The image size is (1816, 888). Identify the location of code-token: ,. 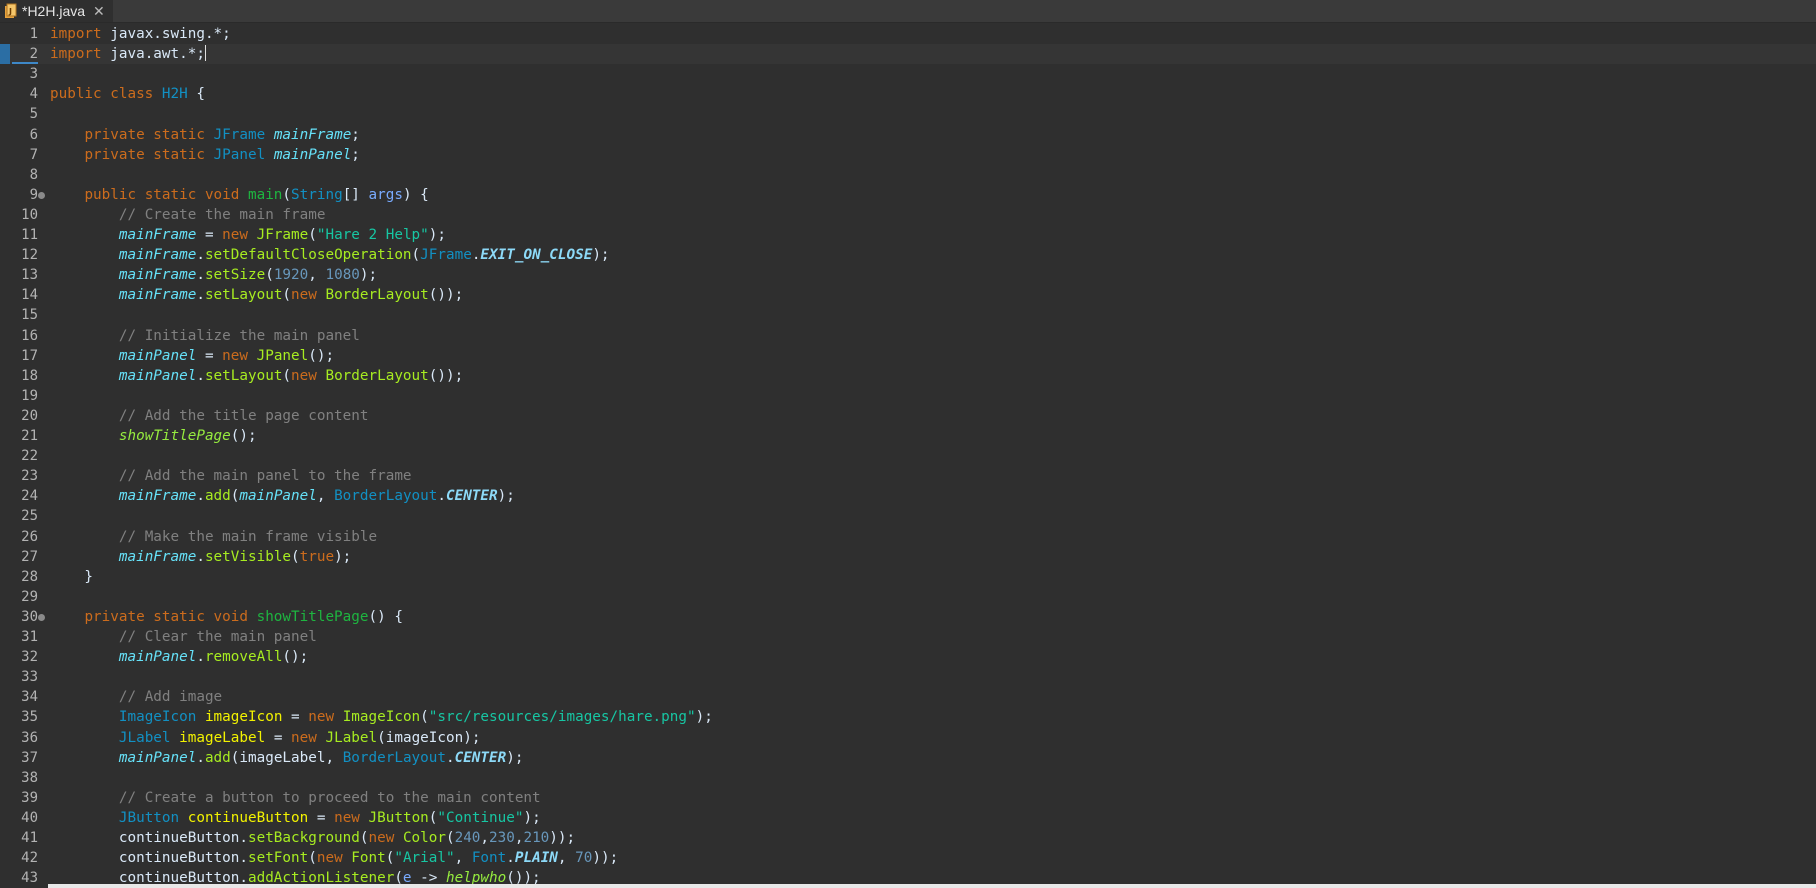
(485, 838).